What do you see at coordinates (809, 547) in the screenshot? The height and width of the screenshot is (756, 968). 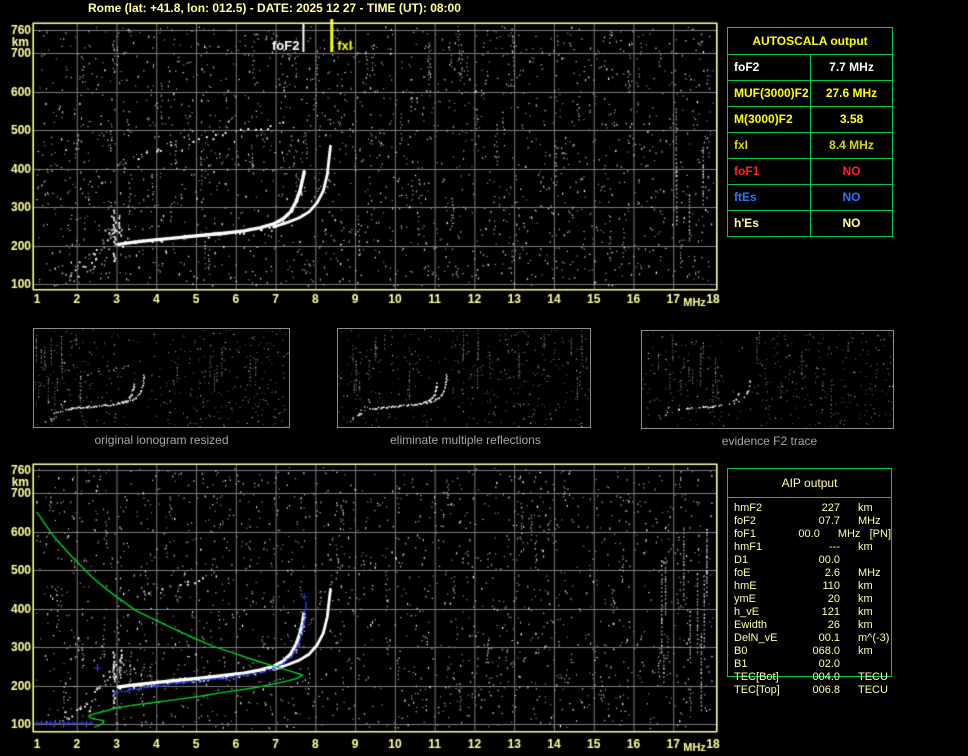 I see `aip-row-hmF1: hmF1 --- km` at bounding box center [809, 547].